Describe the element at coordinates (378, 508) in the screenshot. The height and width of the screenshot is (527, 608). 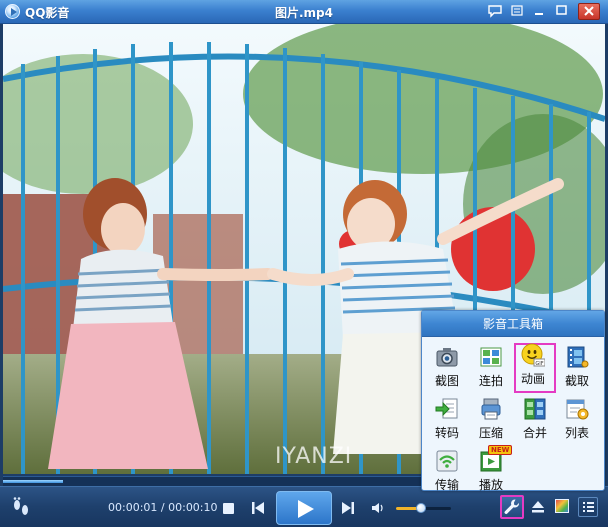
I see `volume-icon` at that location.